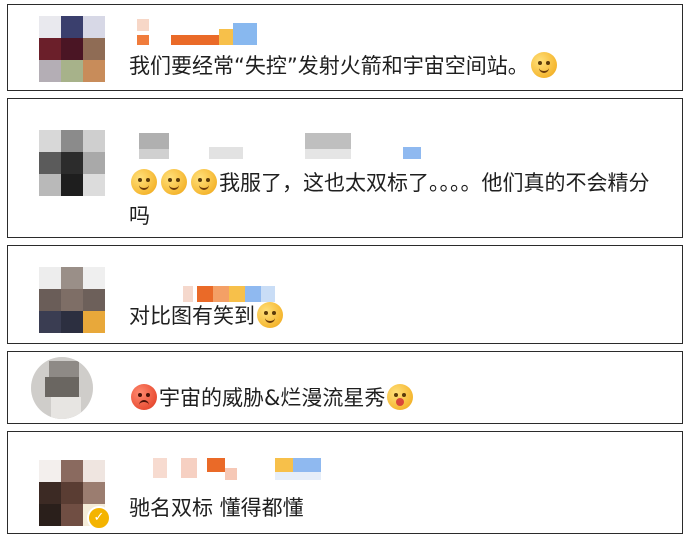 This screenshot has height=546, width=691. Describe the element at coordinates (543, 65) in the screenshot. I see `shy-blush-emoji` at that location.